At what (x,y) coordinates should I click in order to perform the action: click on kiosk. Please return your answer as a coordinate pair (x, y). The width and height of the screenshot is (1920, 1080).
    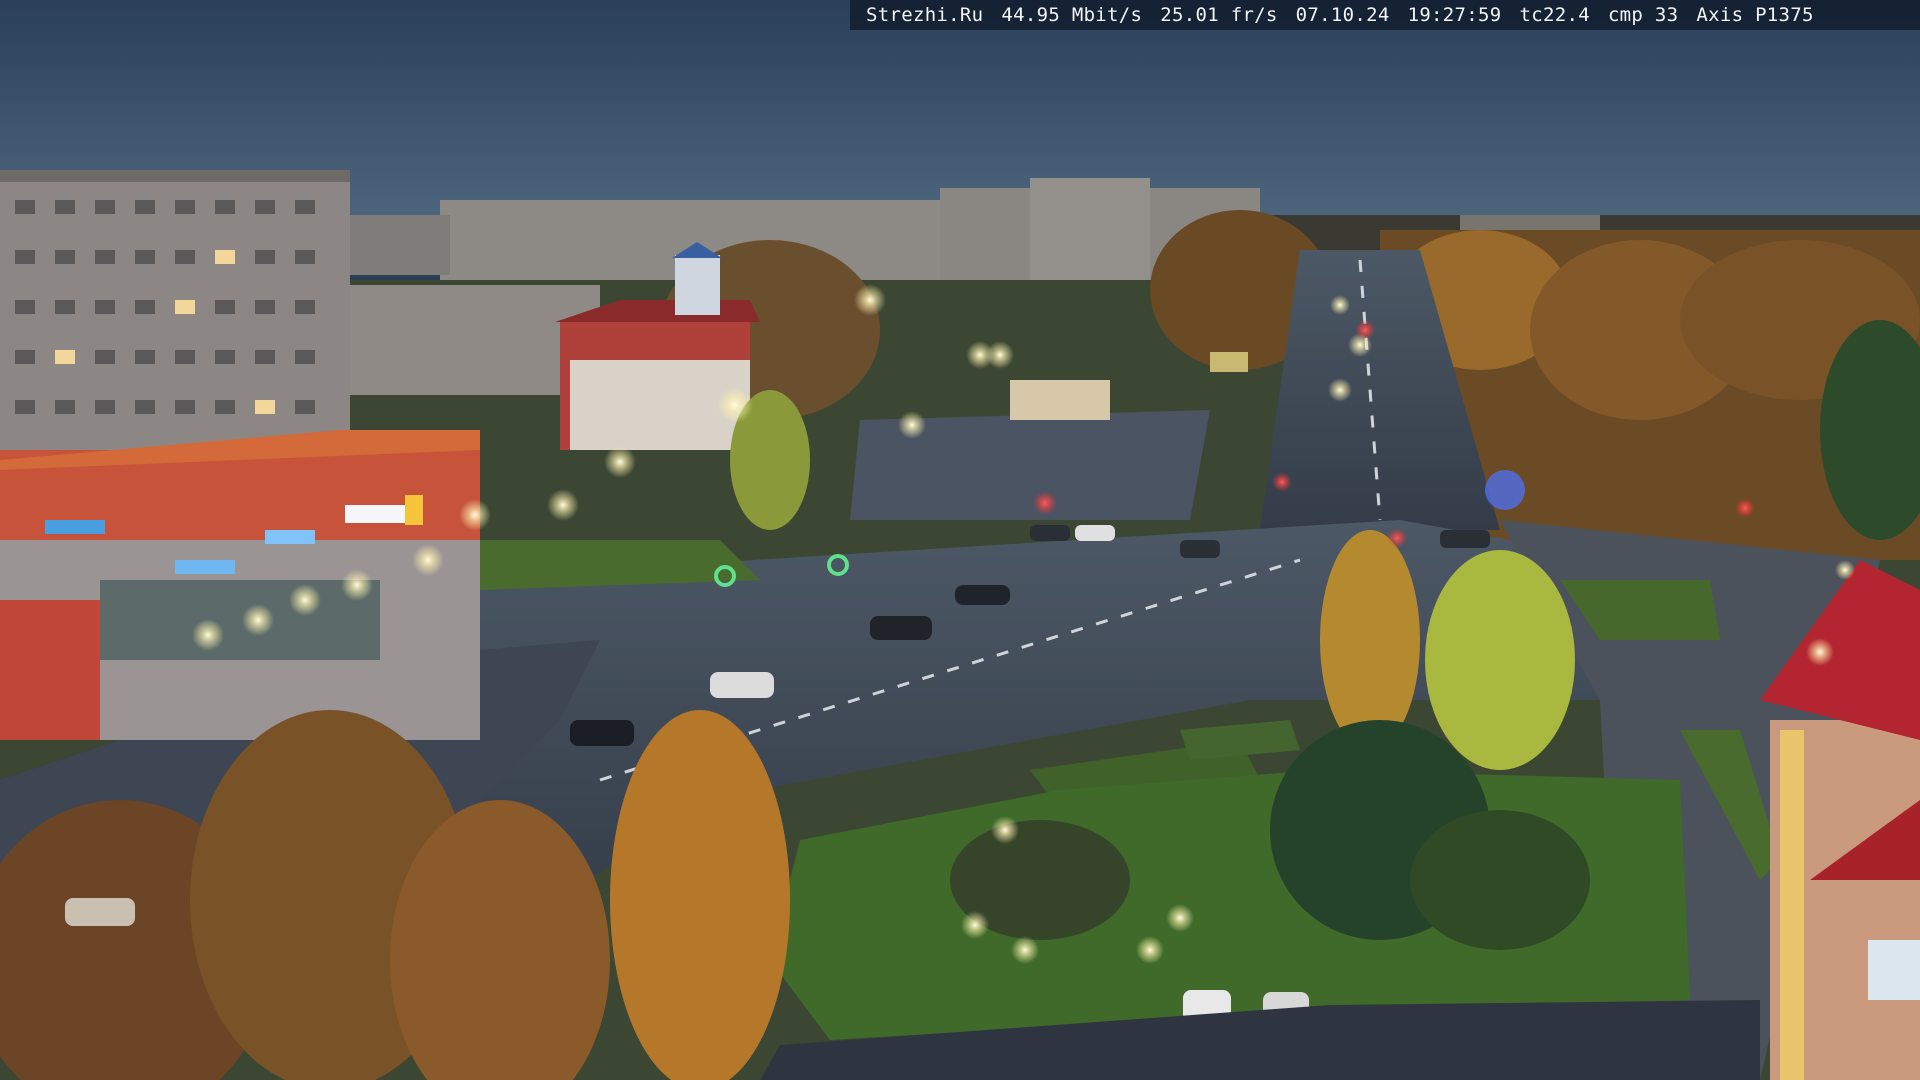
    Looking at the image, I should click on (1060, 400).